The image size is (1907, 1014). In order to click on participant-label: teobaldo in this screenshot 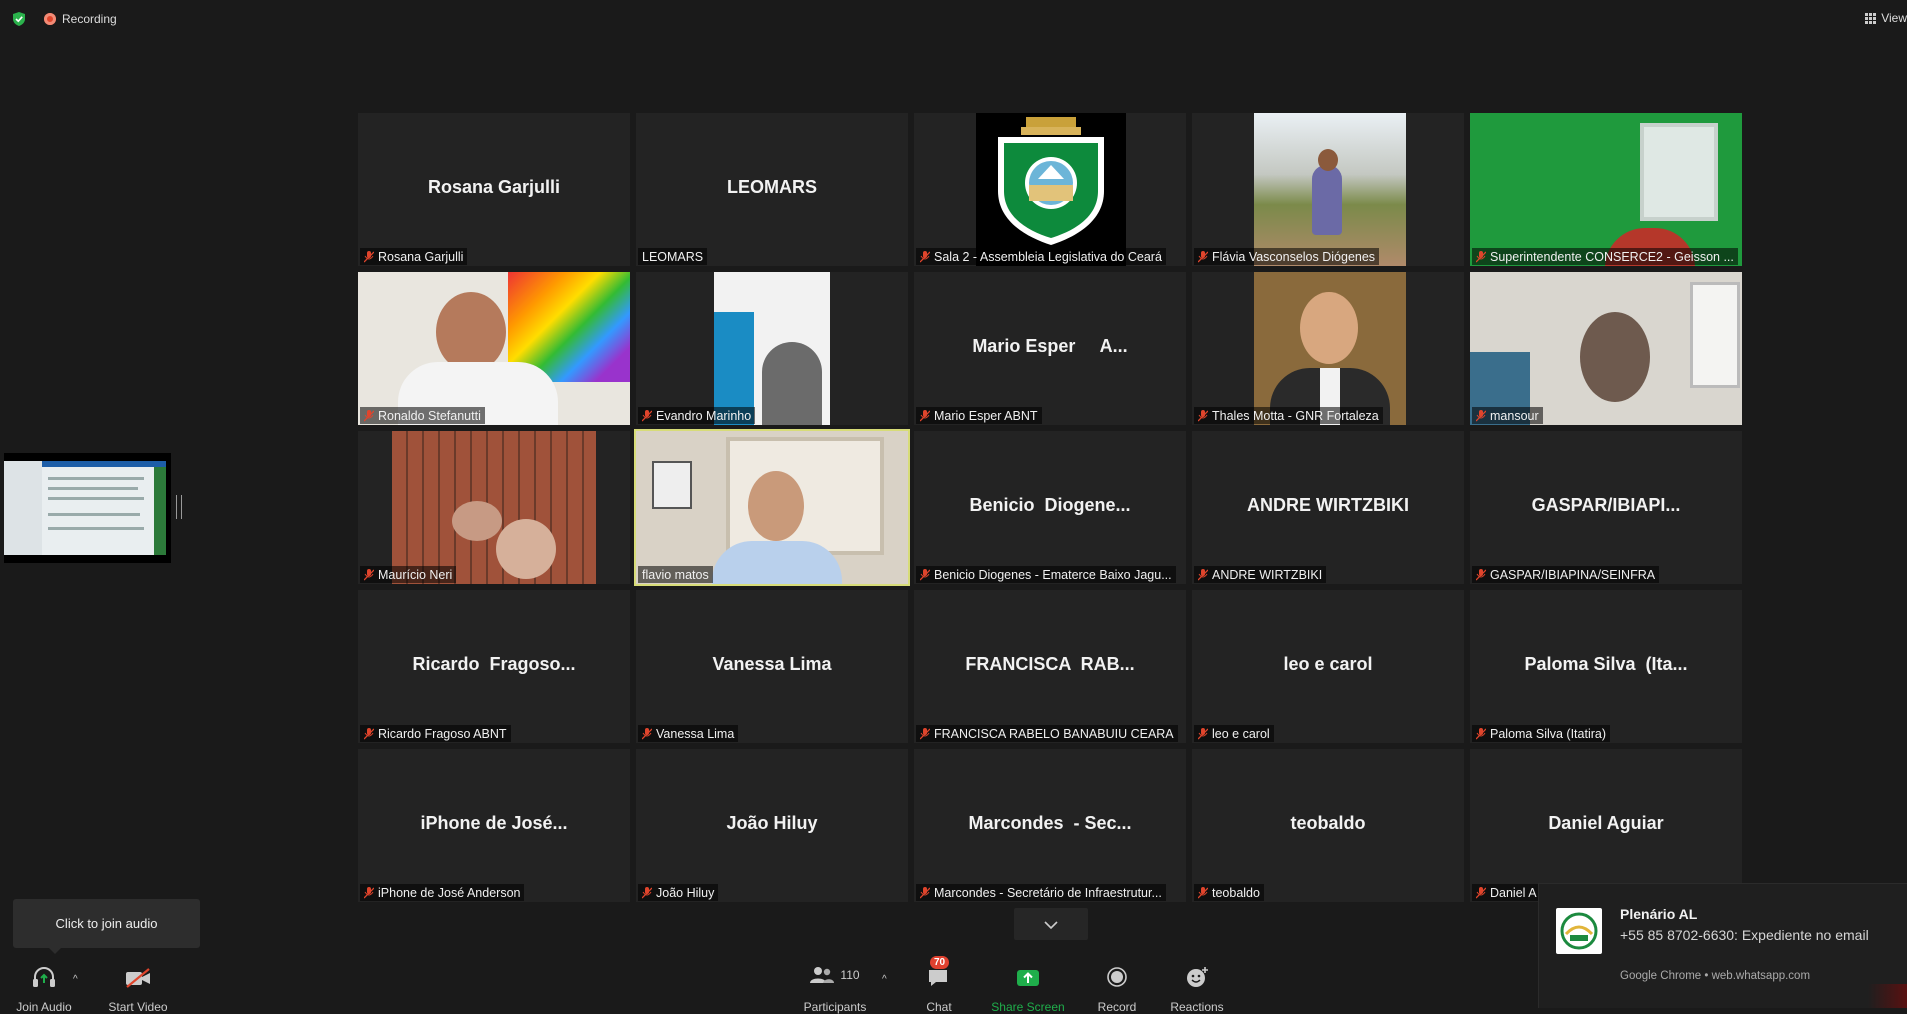, I will do `click(1229, 892)`.